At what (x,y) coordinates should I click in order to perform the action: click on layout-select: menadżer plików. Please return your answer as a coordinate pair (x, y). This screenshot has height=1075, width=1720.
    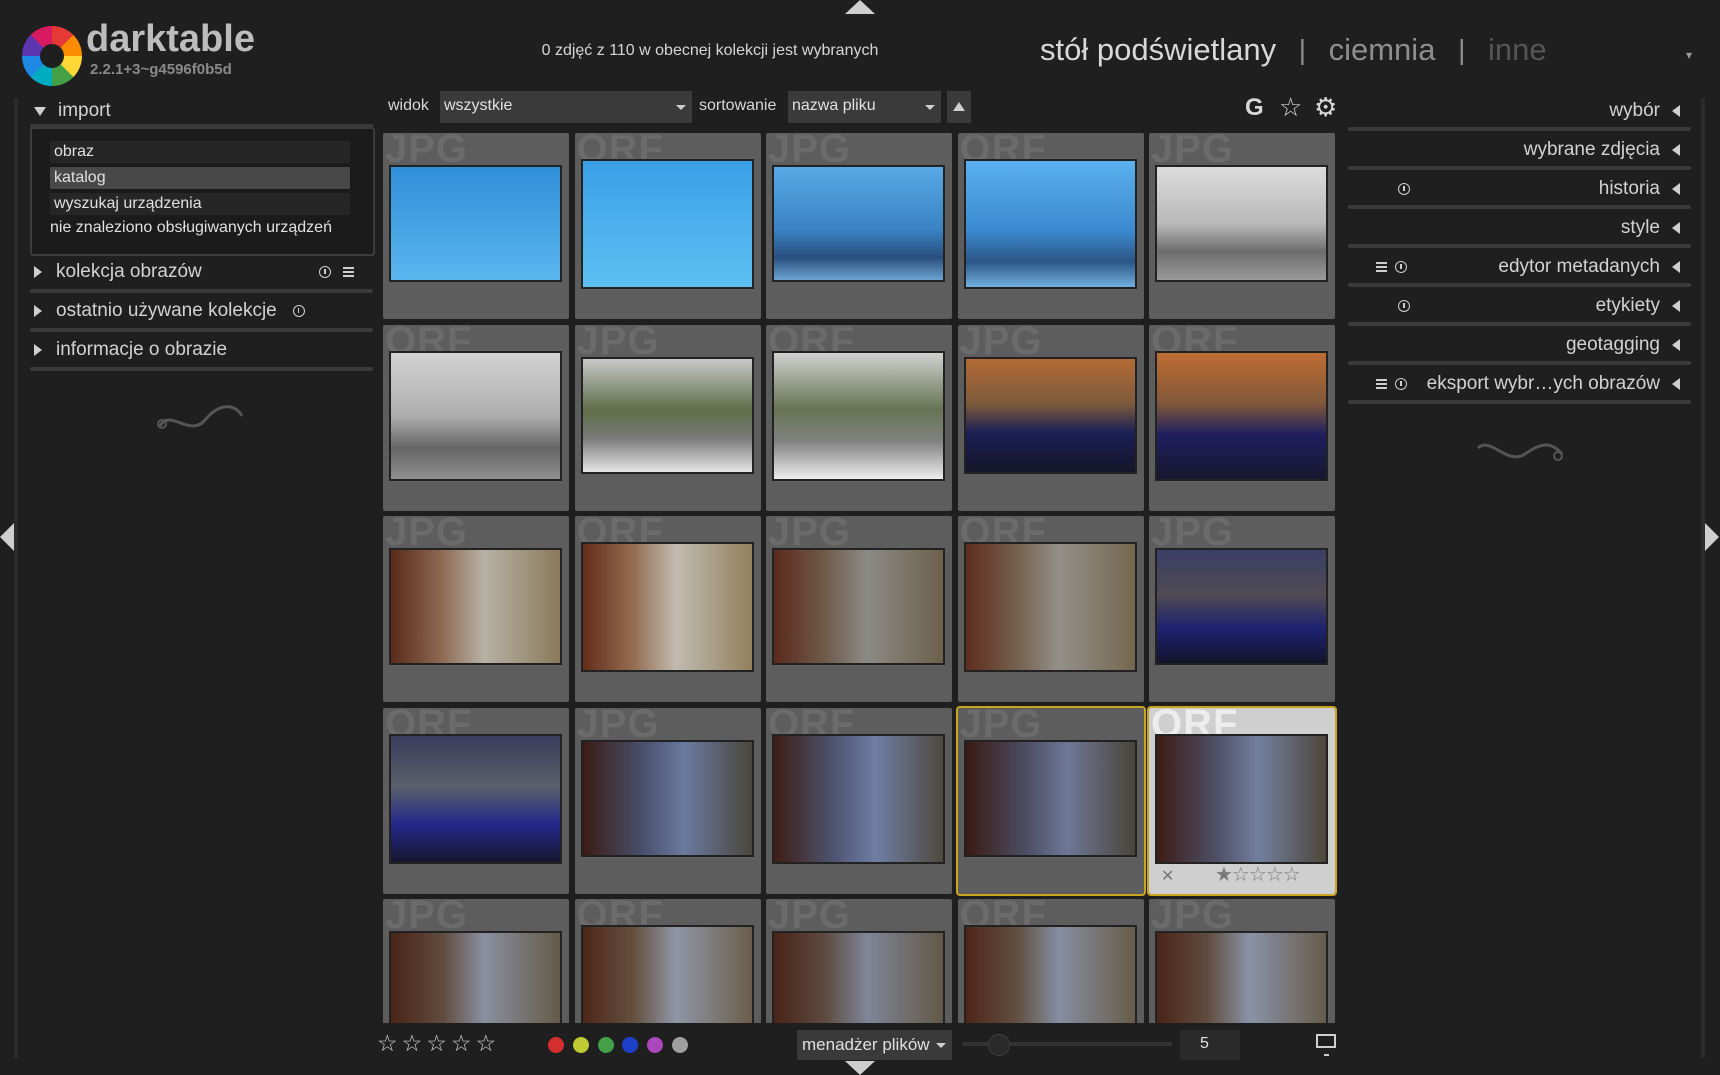
    Looking at the image, I should click on (874, 1045).